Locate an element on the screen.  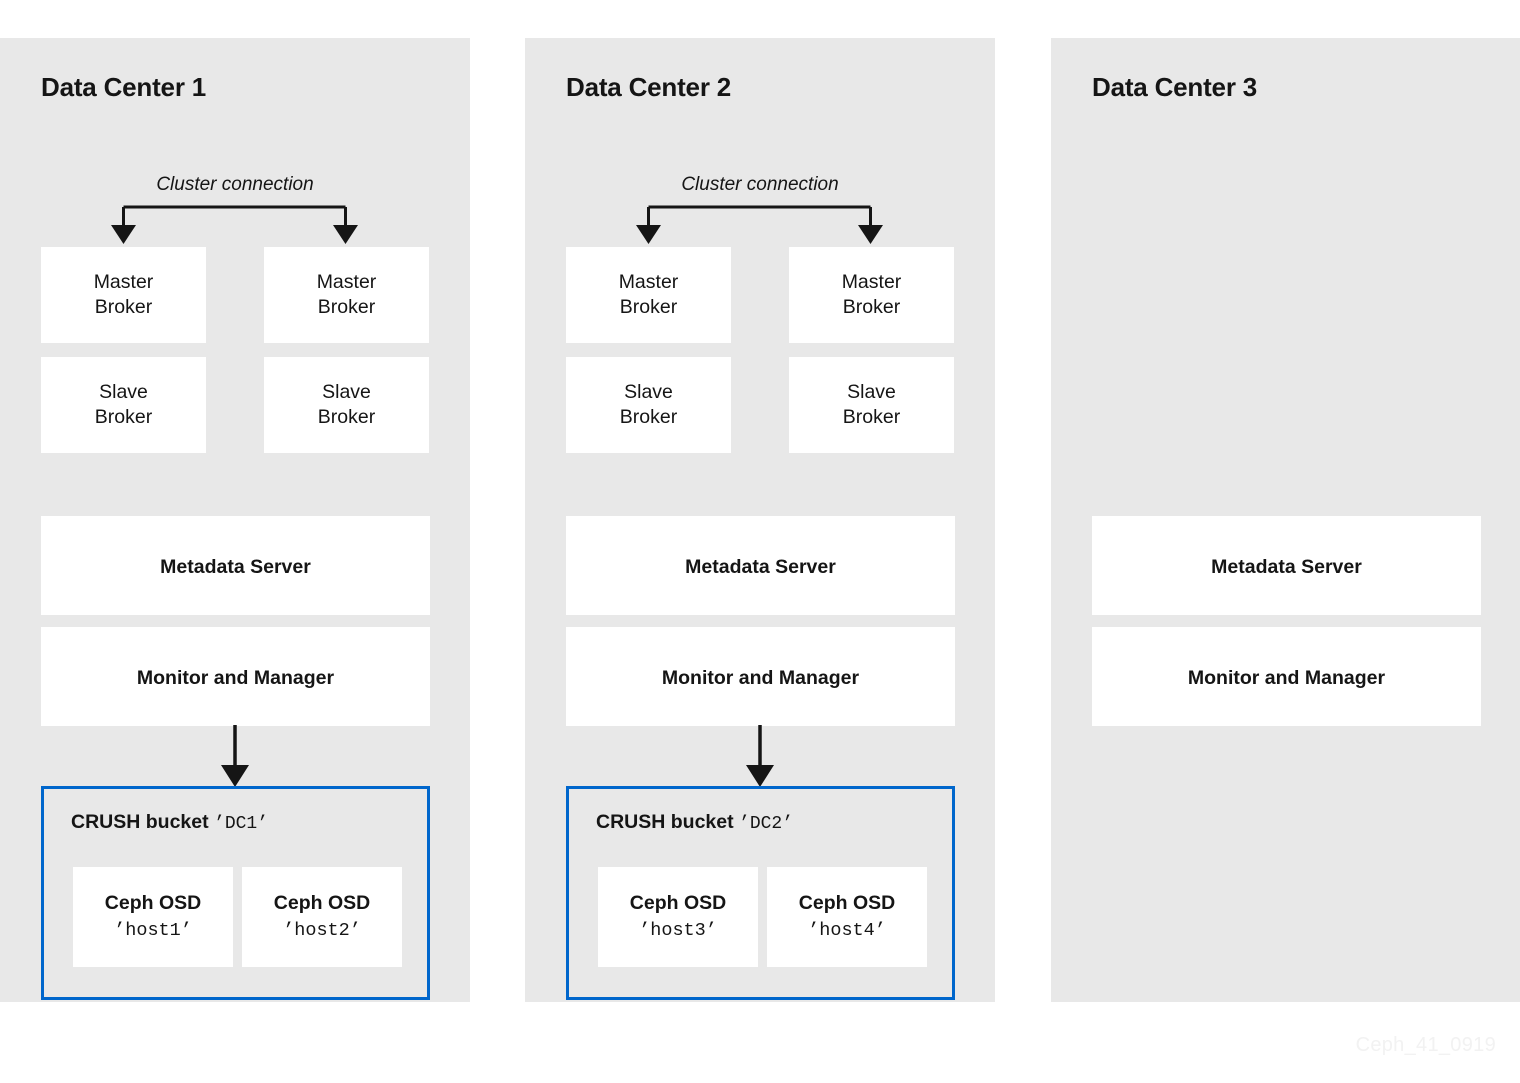
ceph-osd-label: Ceph OSD ’host1’ is located at coordinates (153, 917).